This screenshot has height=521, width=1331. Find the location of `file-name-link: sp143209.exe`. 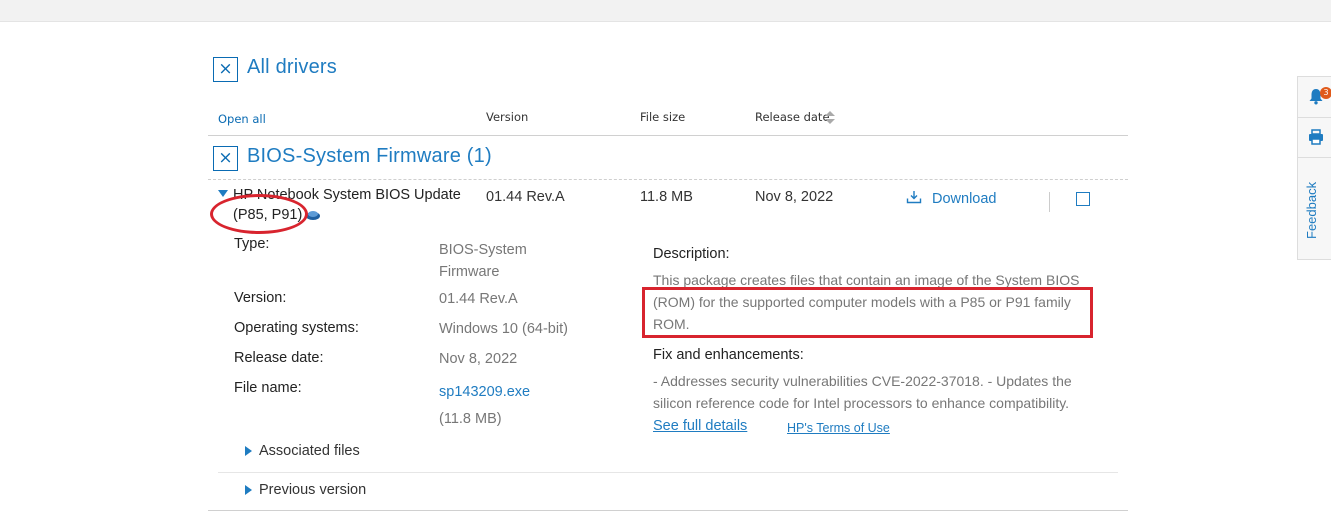

file-name-link: sp143209.exe is located at coordinates (484, 392).